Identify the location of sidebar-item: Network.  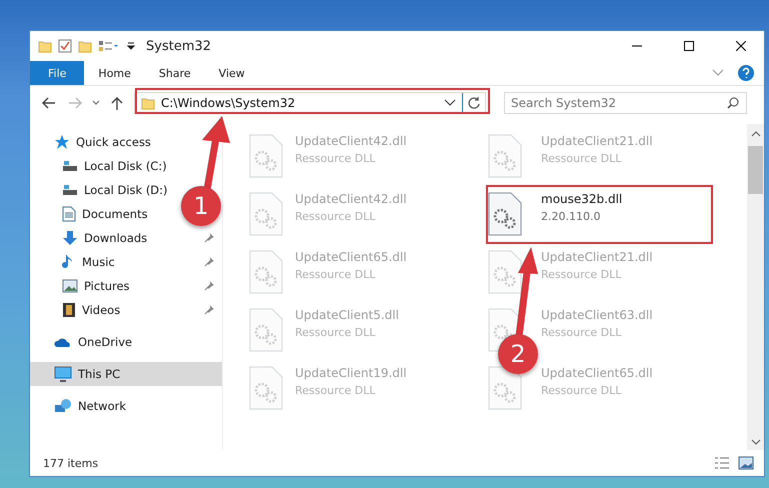
(82, 406).